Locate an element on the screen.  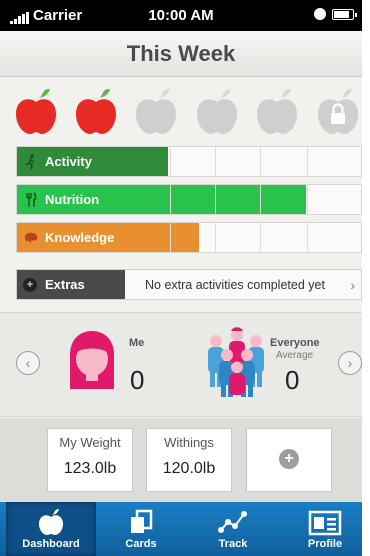
nutrition-label-block: Nutrition is located at coordinates (71, 199).